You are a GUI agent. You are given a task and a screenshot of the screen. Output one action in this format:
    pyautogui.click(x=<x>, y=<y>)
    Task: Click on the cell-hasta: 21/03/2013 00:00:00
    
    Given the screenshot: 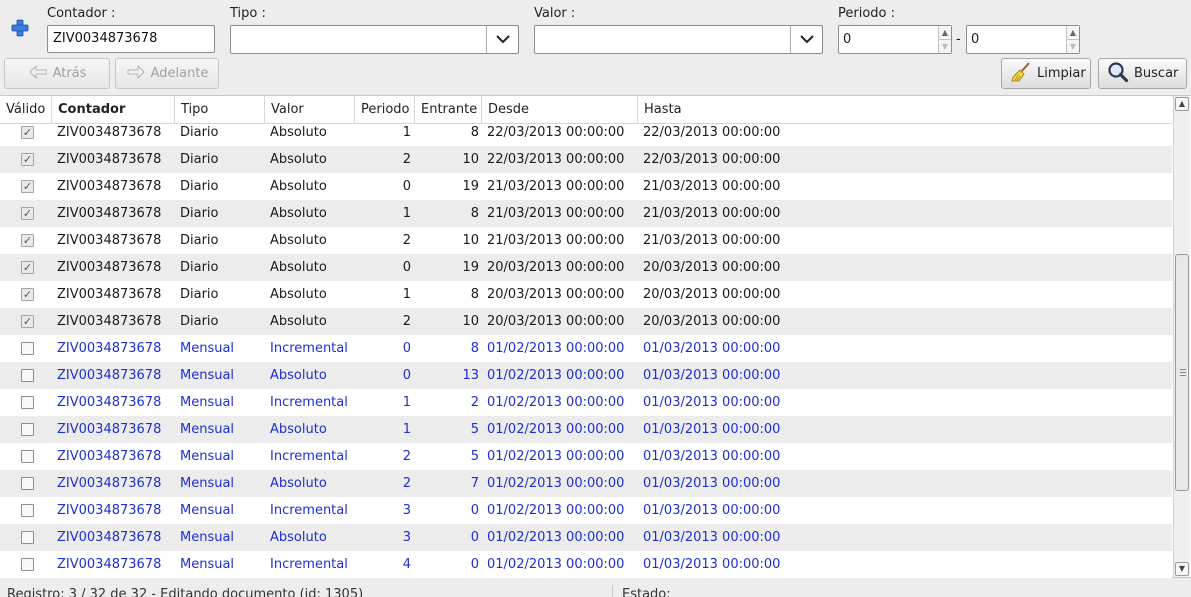 What is the action you would take?
    pyautogui.click(x=712, y=213)
    